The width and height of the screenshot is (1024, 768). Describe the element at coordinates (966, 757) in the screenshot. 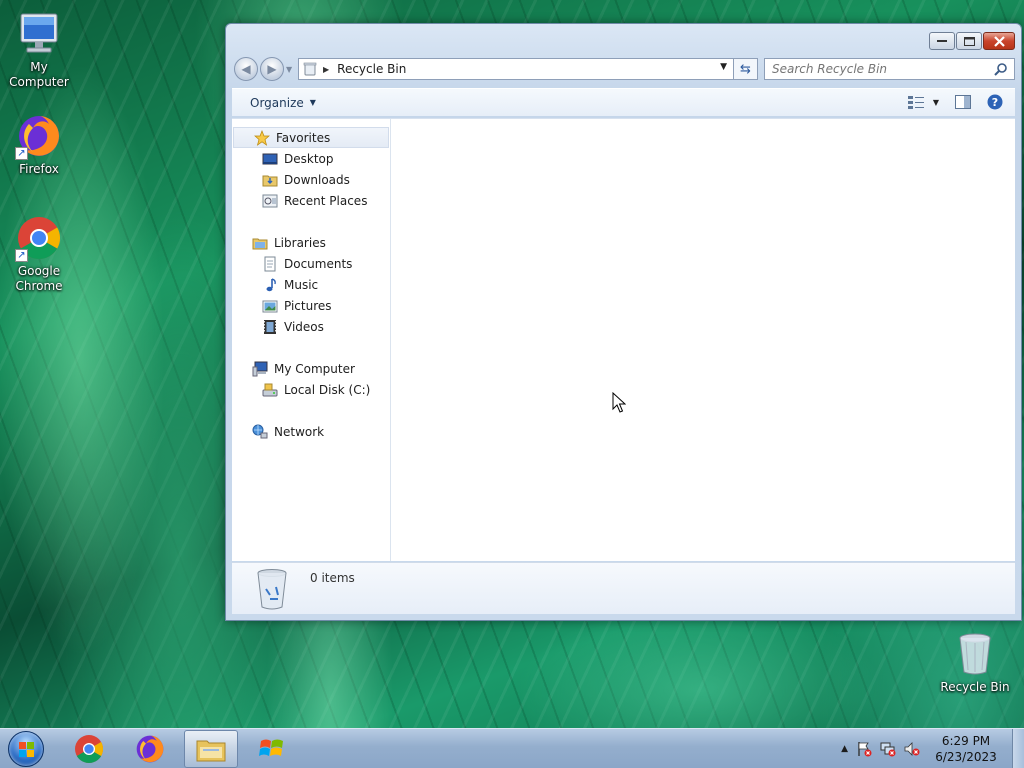

I see `clock-date: 6/23/2023` at that location.